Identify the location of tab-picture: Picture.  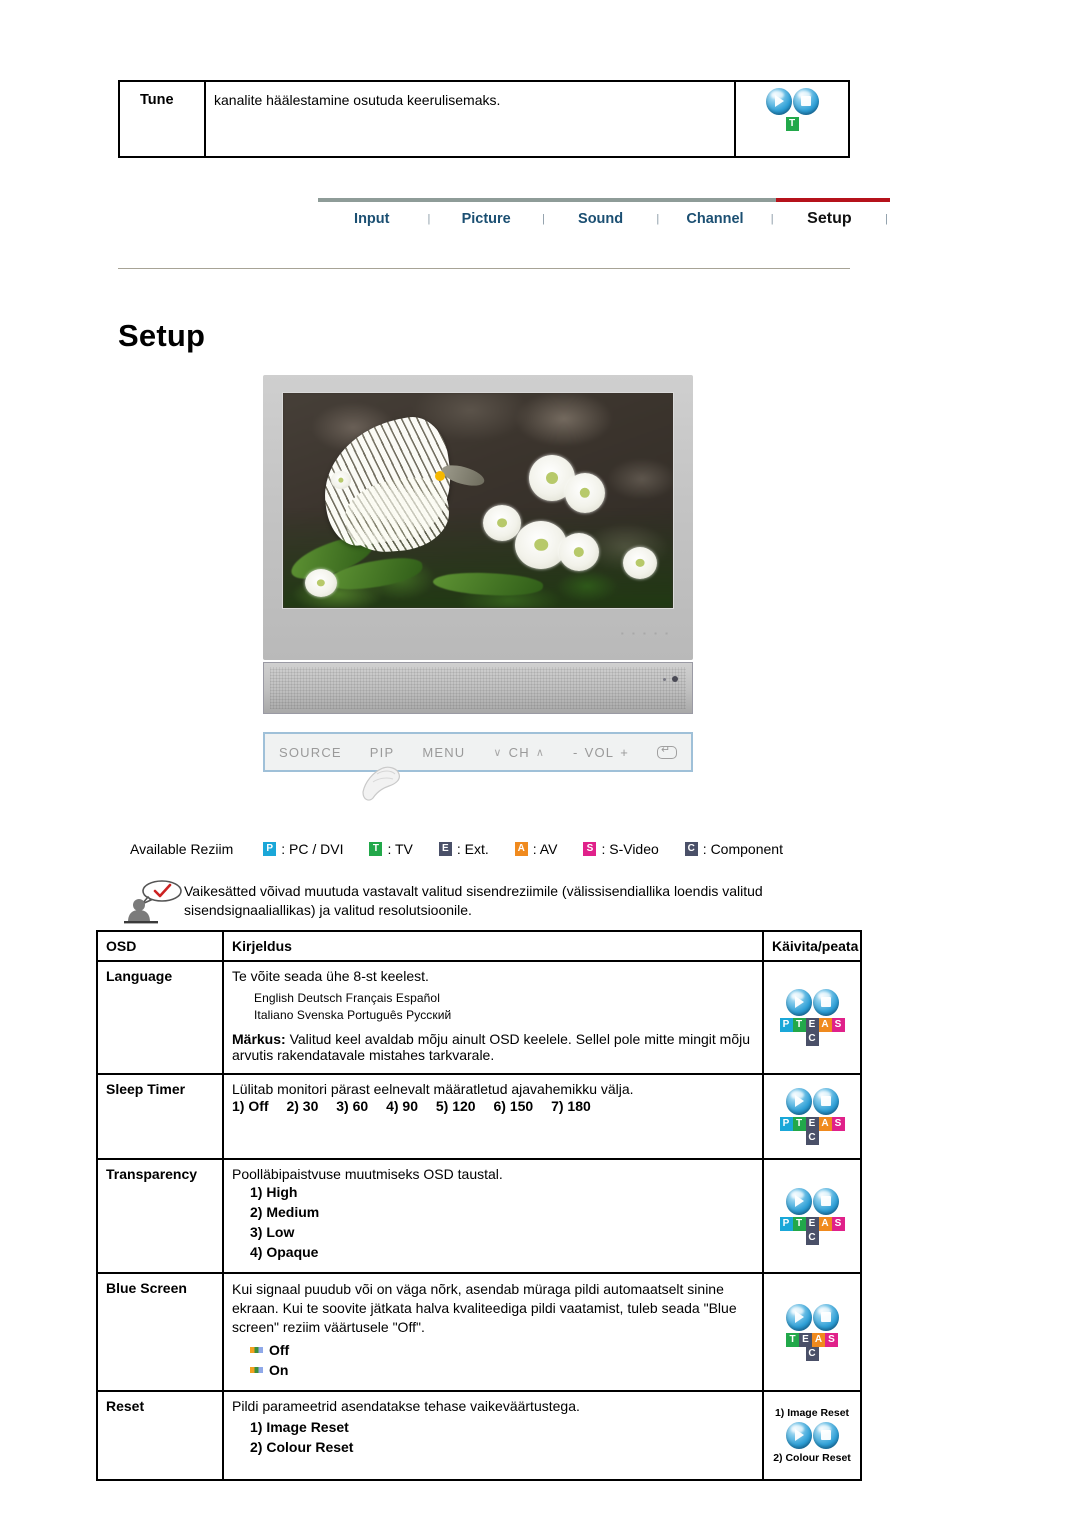
(486, 219).